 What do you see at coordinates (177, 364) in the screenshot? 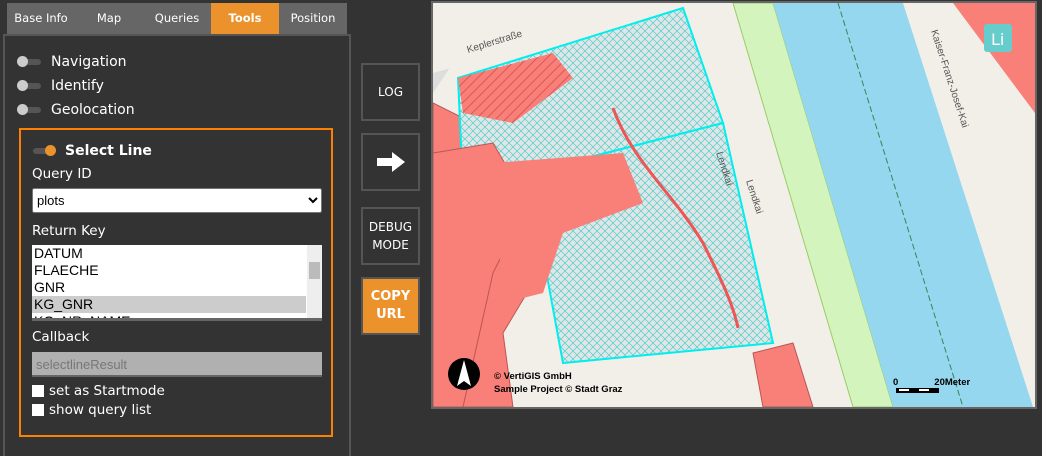
I see `callback-input: selectlineResult` at bounding box center [177, 364].